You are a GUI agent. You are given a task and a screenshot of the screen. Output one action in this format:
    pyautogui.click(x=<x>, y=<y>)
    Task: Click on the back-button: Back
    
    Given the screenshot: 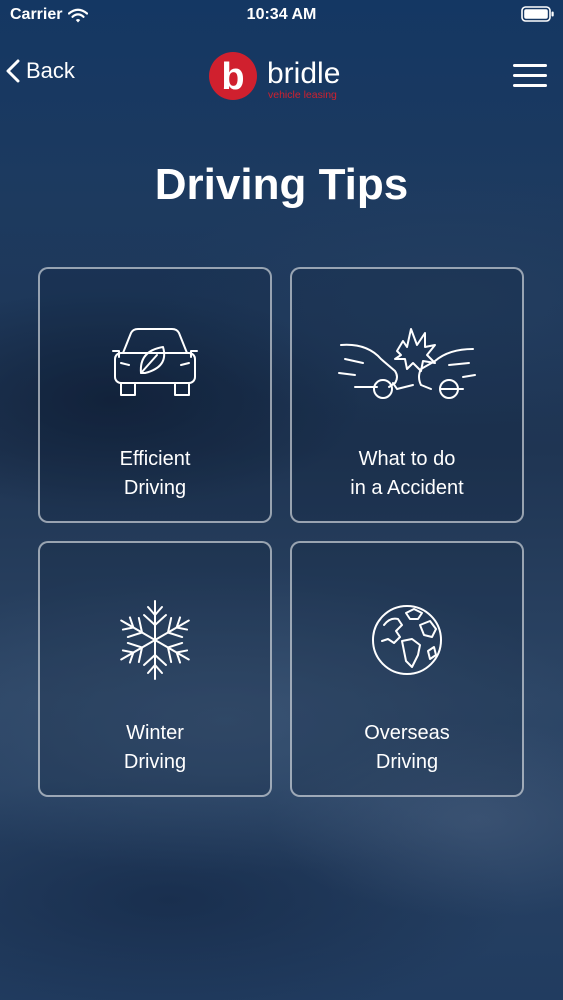 What is the action you would take?
    pyautogui.click(x=40, y=71)
    